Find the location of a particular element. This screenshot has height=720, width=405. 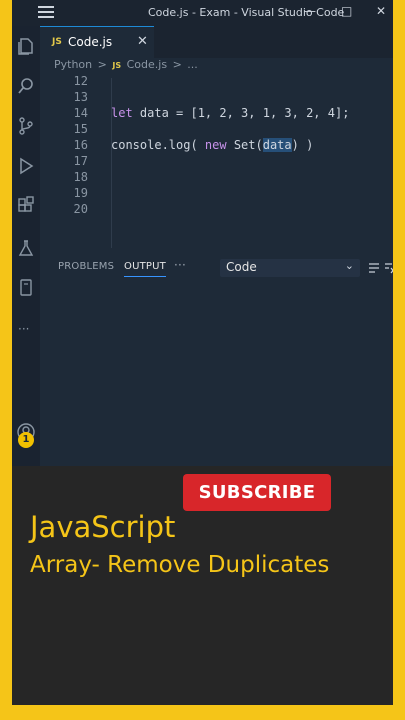

code-line: 19 is located at coordinates (216, 194).